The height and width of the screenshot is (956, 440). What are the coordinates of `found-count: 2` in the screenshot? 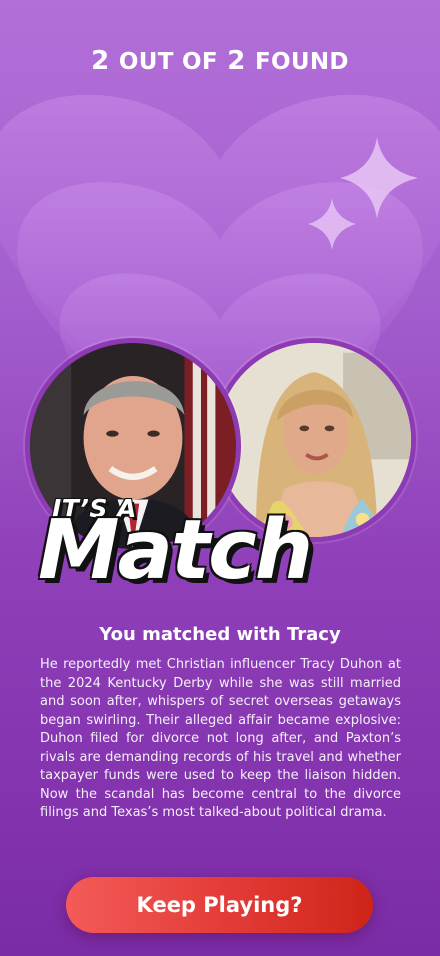 It's located at (100, 61).